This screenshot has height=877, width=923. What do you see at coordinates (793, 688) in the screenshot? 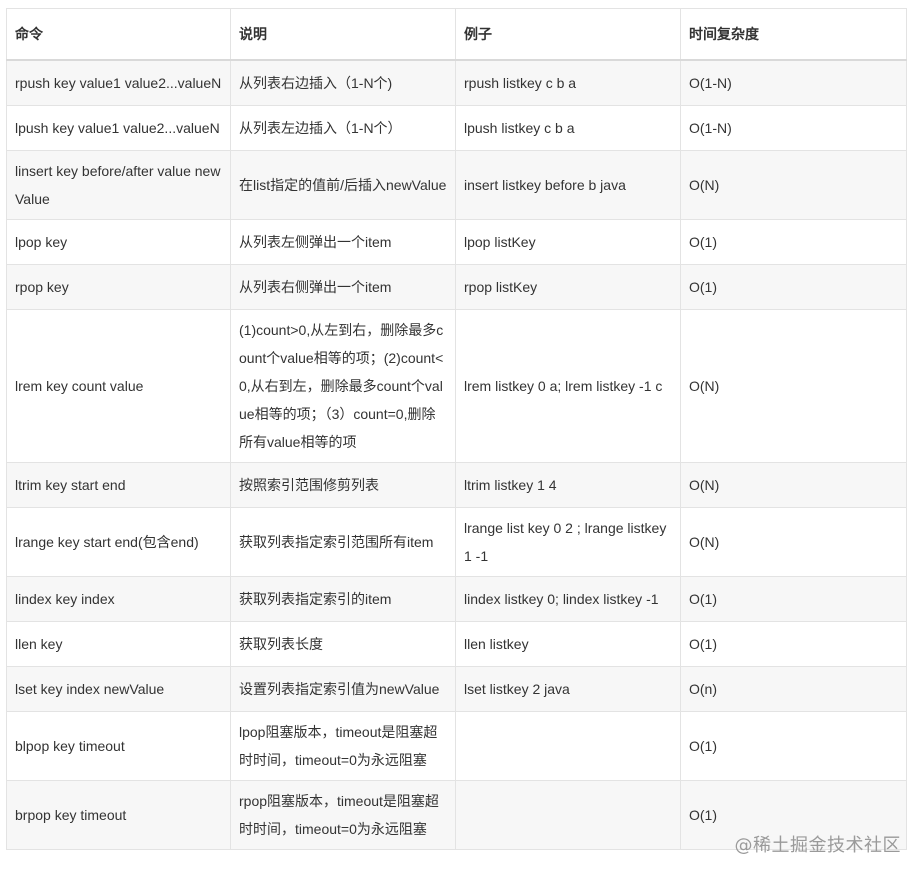
I see `cell-complexity: O(n)` at bounding box center [793, 688].